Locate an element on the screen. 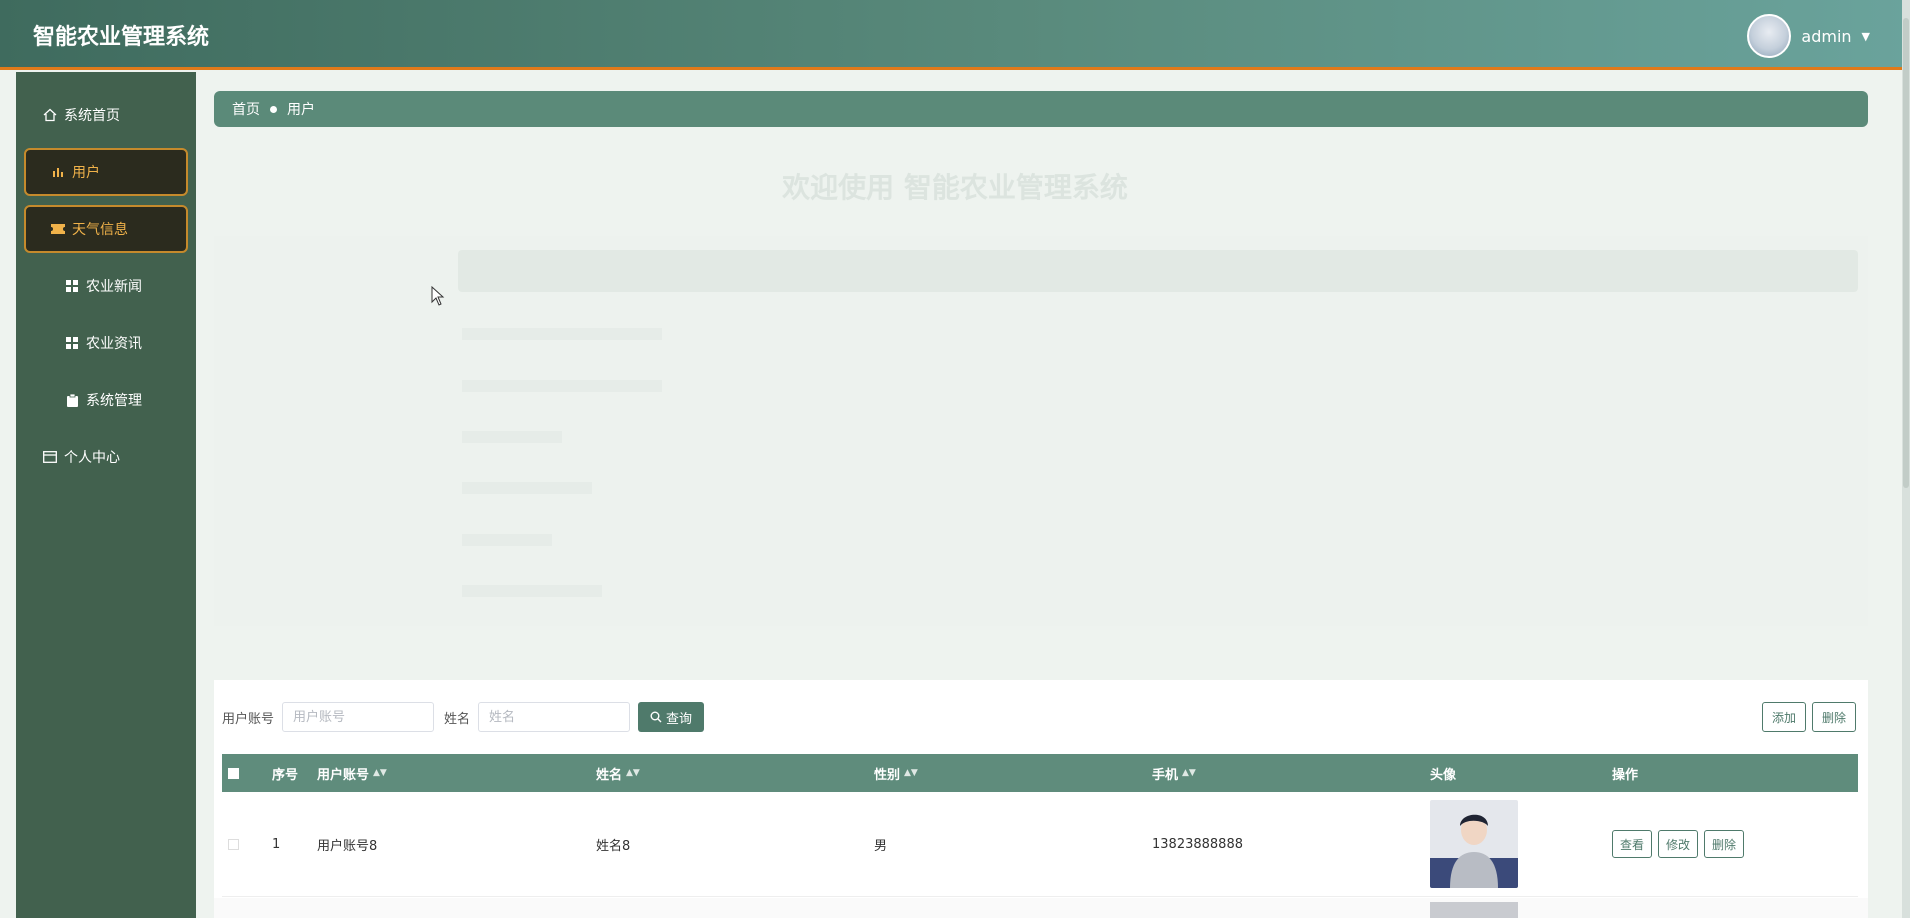 The image size is (1910, 918). cell-actions: 查看 修改 删除 is located at coordinates (1678, 844).